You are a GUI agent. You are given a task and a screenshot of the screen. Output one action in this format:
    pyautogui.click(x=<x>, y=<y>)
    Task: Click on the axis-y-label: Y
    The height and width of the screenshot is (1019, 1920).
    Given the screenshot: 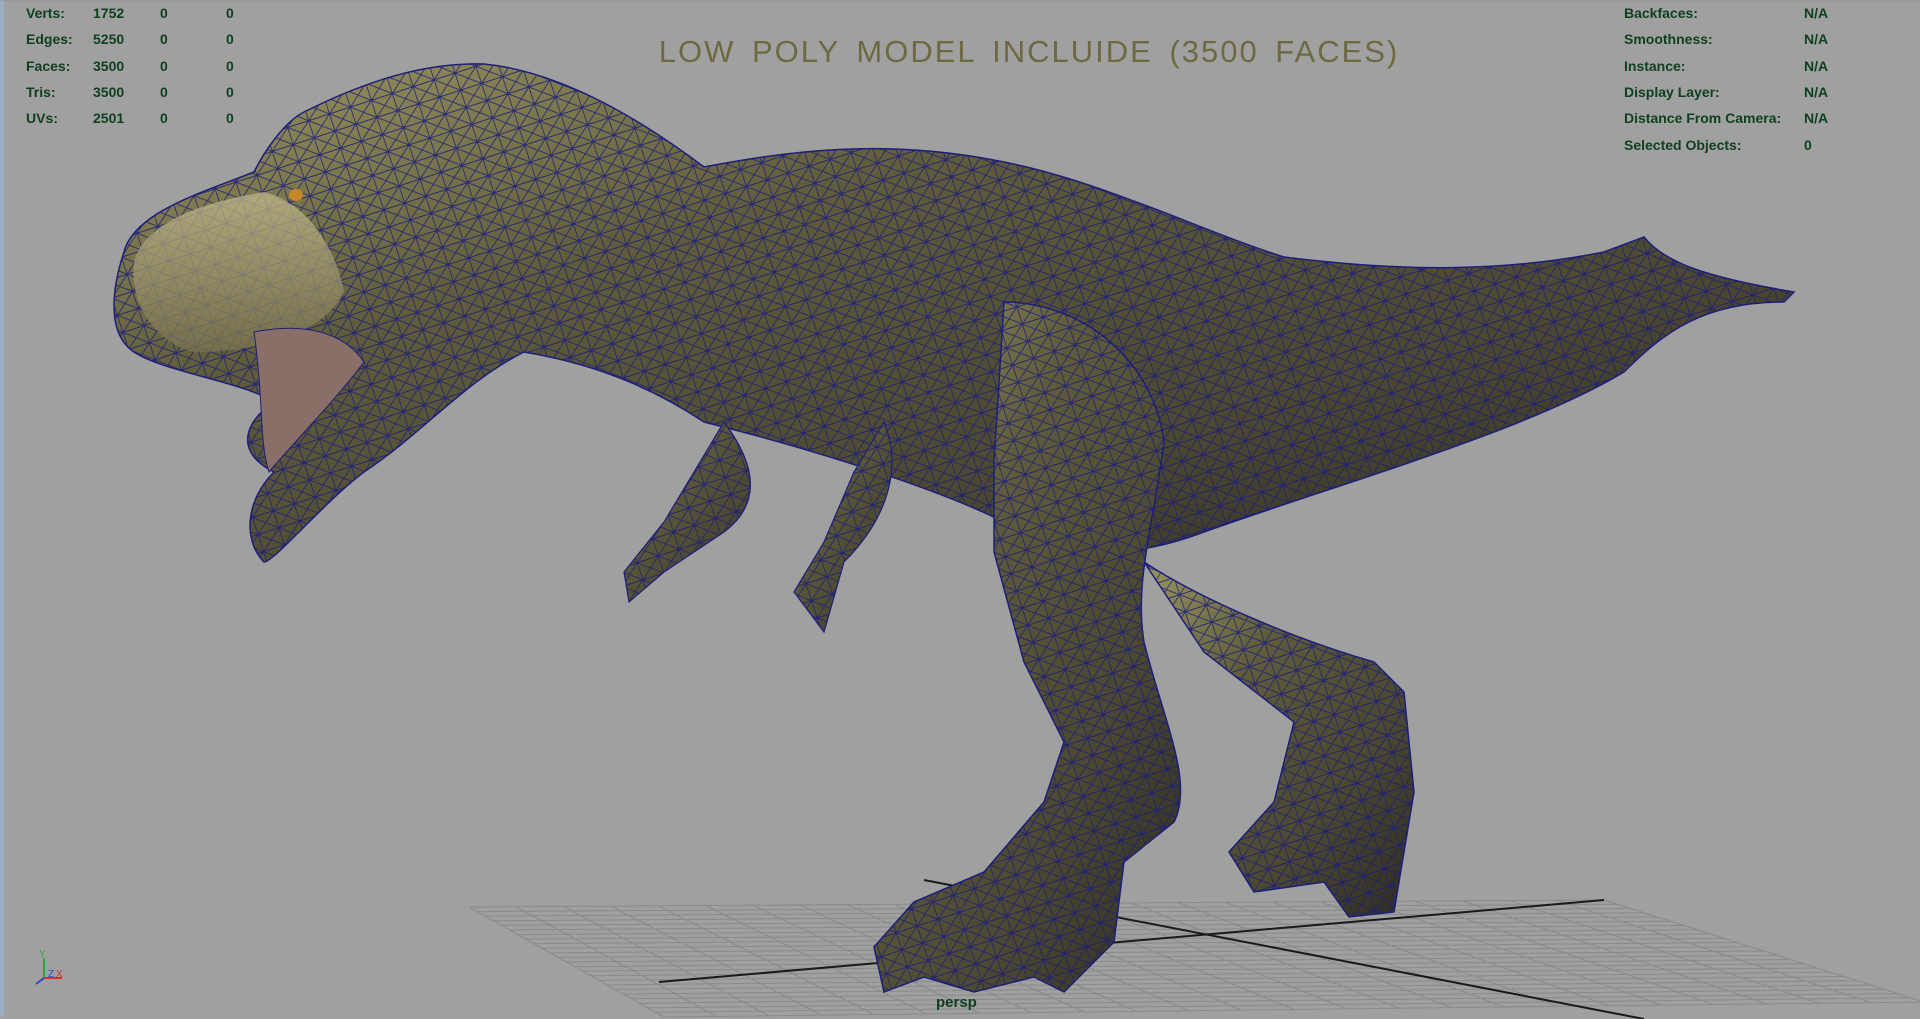 What is the action you would take?
    pyautogui.click(x=42, y=954)
    